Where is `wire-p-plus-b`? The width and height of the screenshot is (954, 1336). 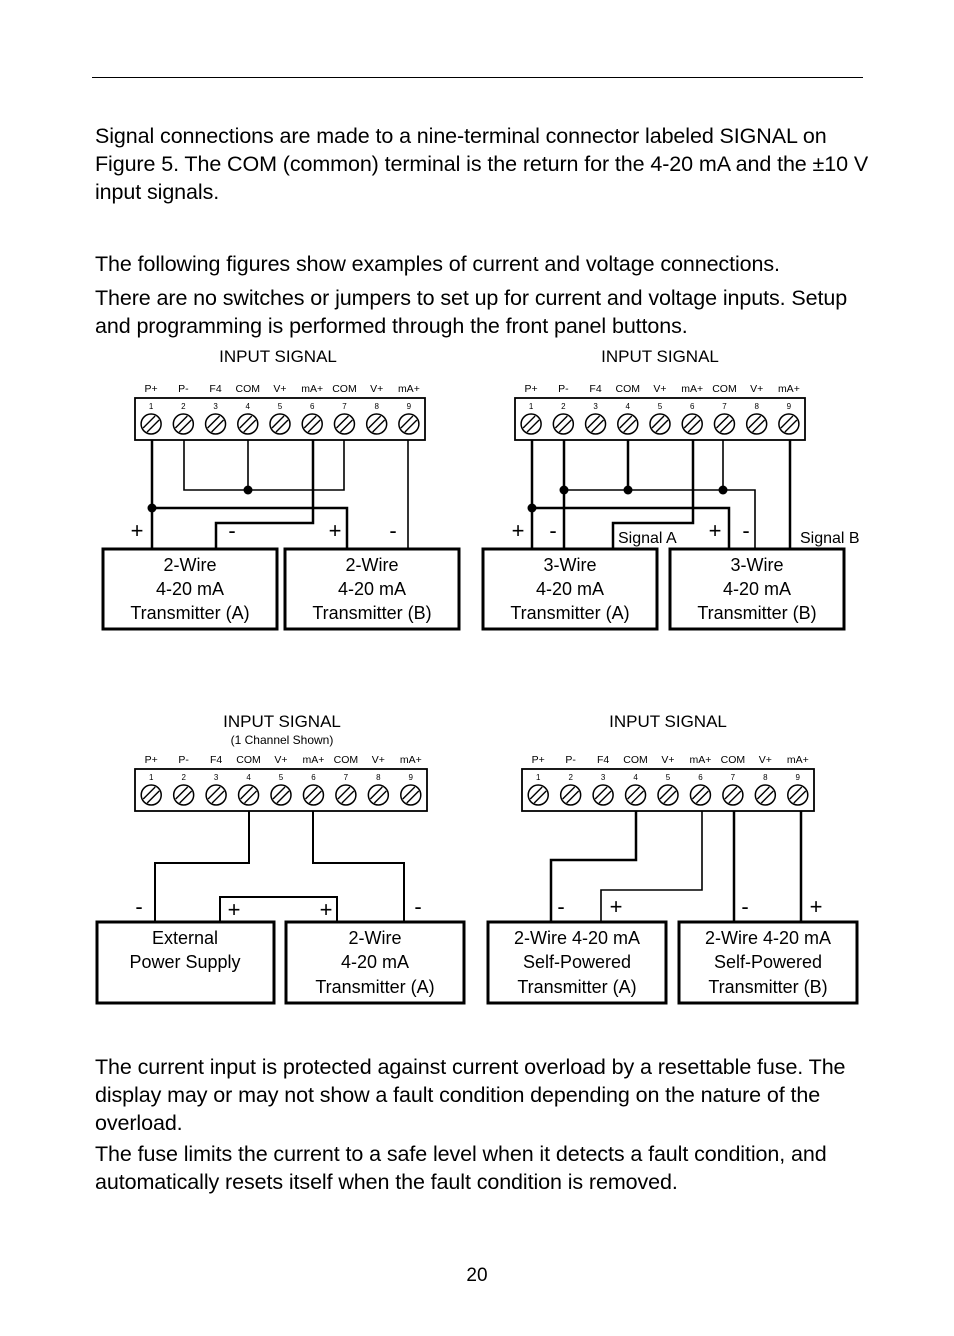 wire-p-plus-b is located at coordinates (250, 527).